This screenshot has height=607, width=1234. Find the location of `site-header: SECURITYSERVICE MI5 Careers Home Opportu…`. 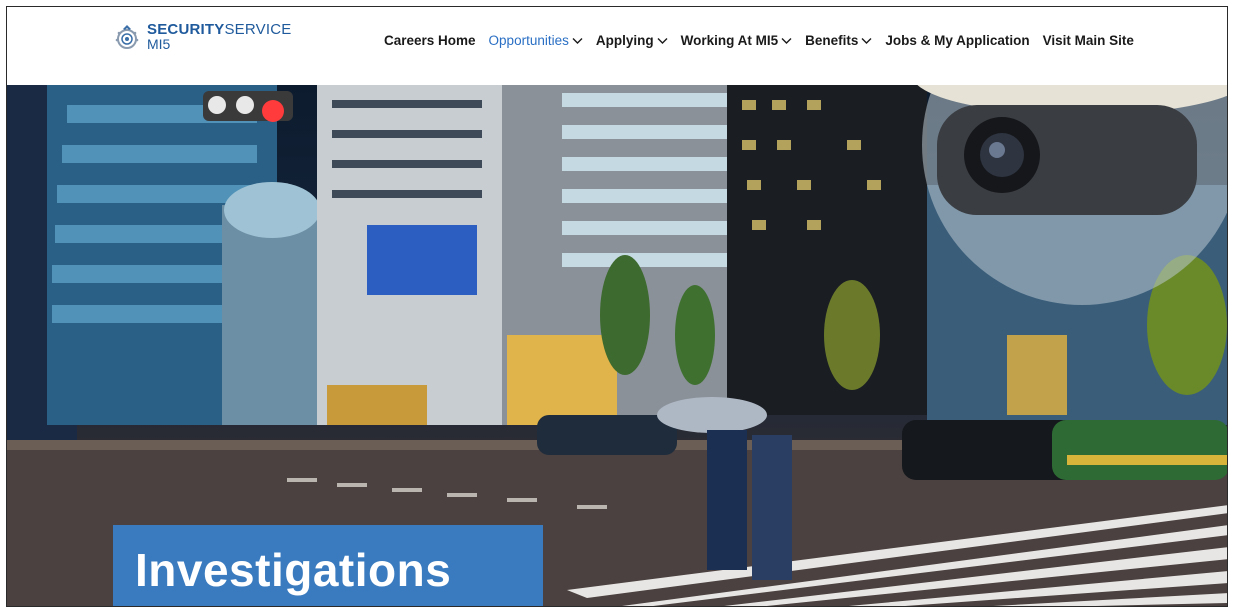

site-header: SECURITYSERVICE MI5 Careers Home Opportu… is located at coordinates (617, 46).